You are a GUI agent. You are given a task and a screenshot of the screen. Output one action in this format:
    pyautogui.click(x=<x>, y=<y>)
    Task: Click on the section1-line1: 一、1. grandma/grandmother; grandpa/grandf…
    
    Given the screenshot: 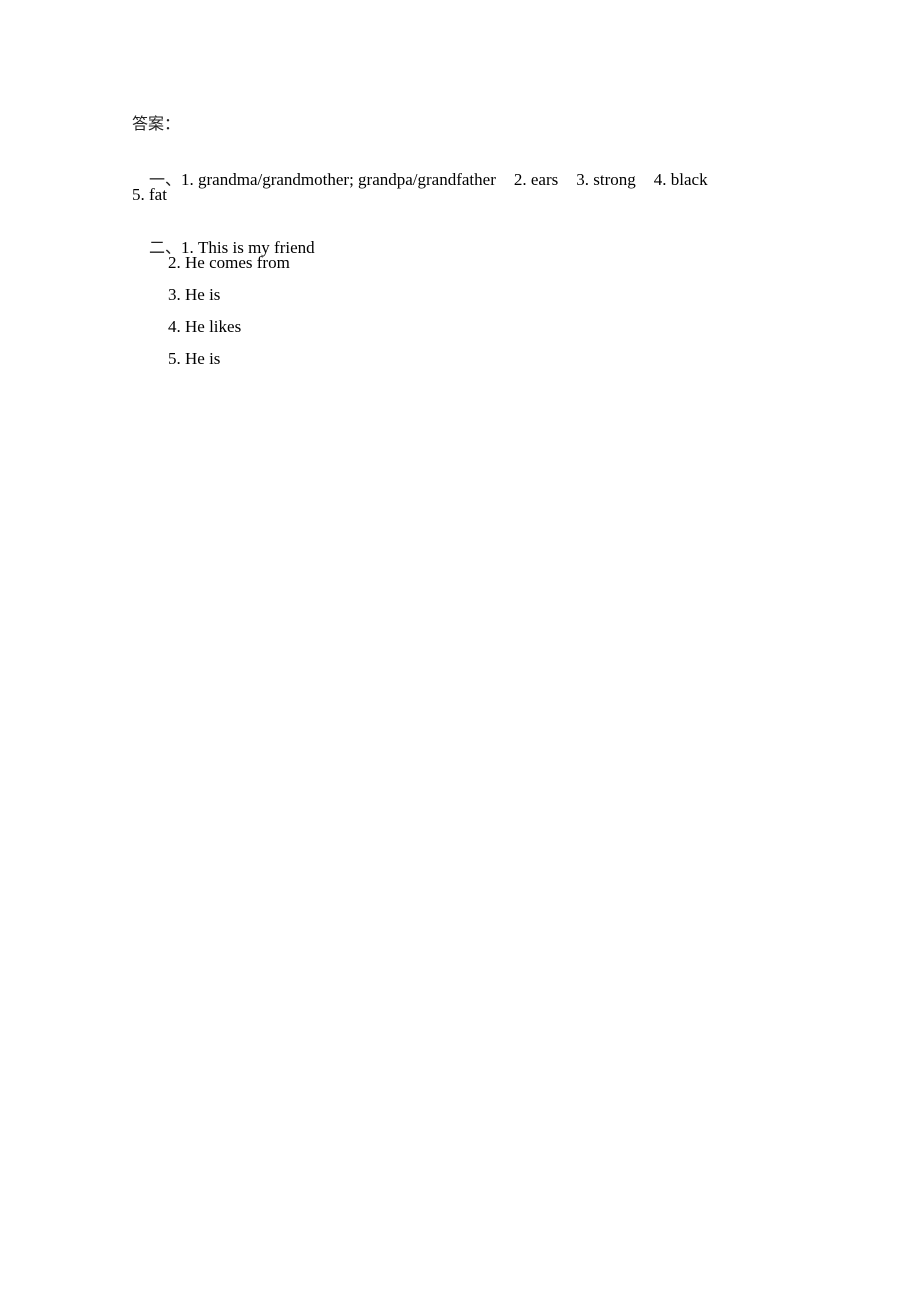 What is the action you would take?
    pyautogui.click(x=420, y=180)
    